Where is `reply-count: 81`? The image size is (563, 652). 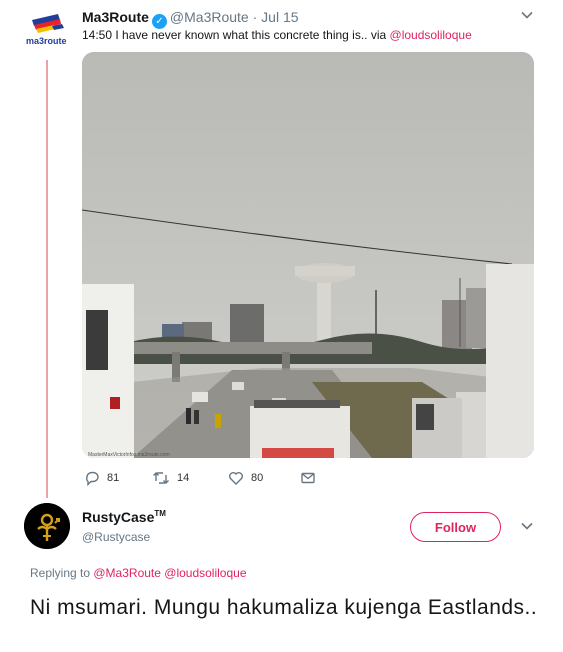
reply-count: 81 is located at coordinates (113, 478).